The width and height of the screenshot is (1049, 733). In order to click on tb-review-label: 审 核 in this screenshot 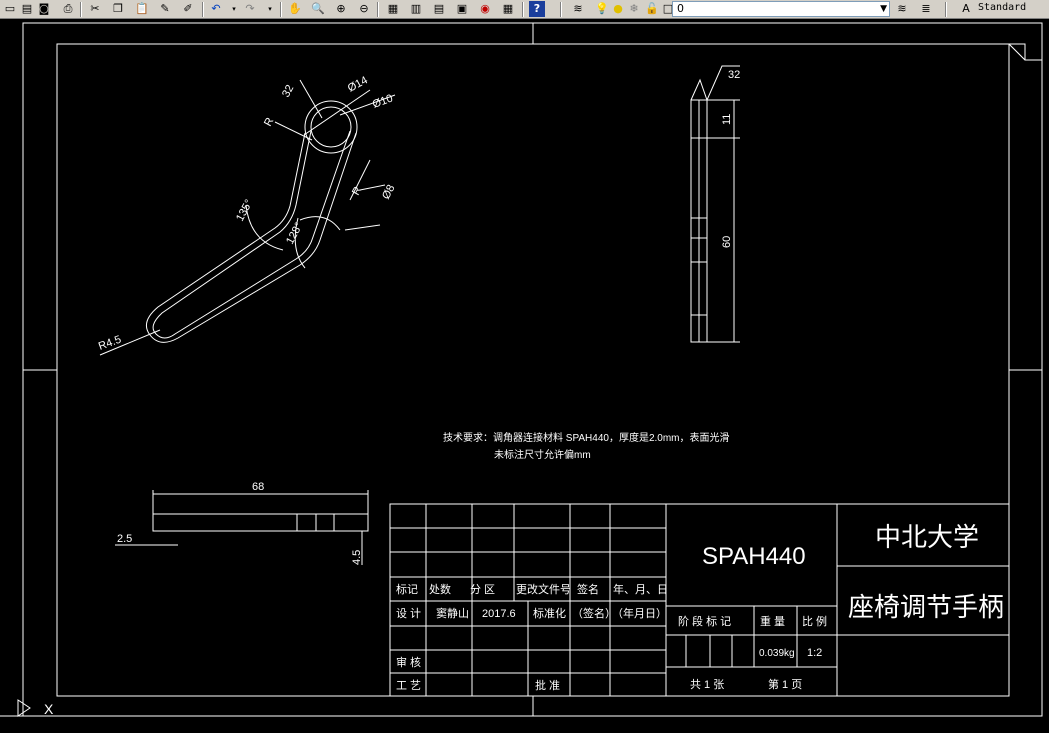, I will do `click(408, 662)`.